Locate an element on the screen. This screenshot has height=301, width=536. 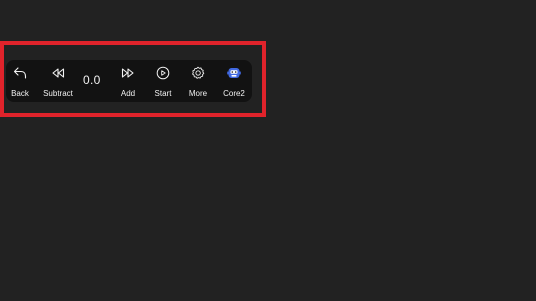
robot-icon is located at coordinates (234, 73).